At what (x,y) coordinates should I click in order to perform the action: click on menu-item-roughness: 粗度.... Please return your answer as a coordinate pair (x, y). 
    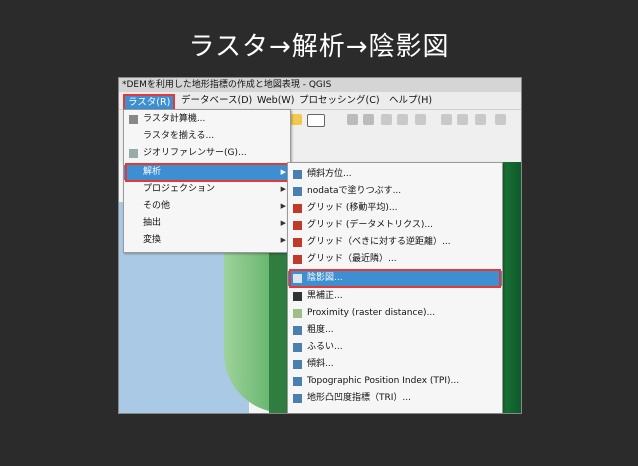
    Looking at the image, I should click on (395, 330).